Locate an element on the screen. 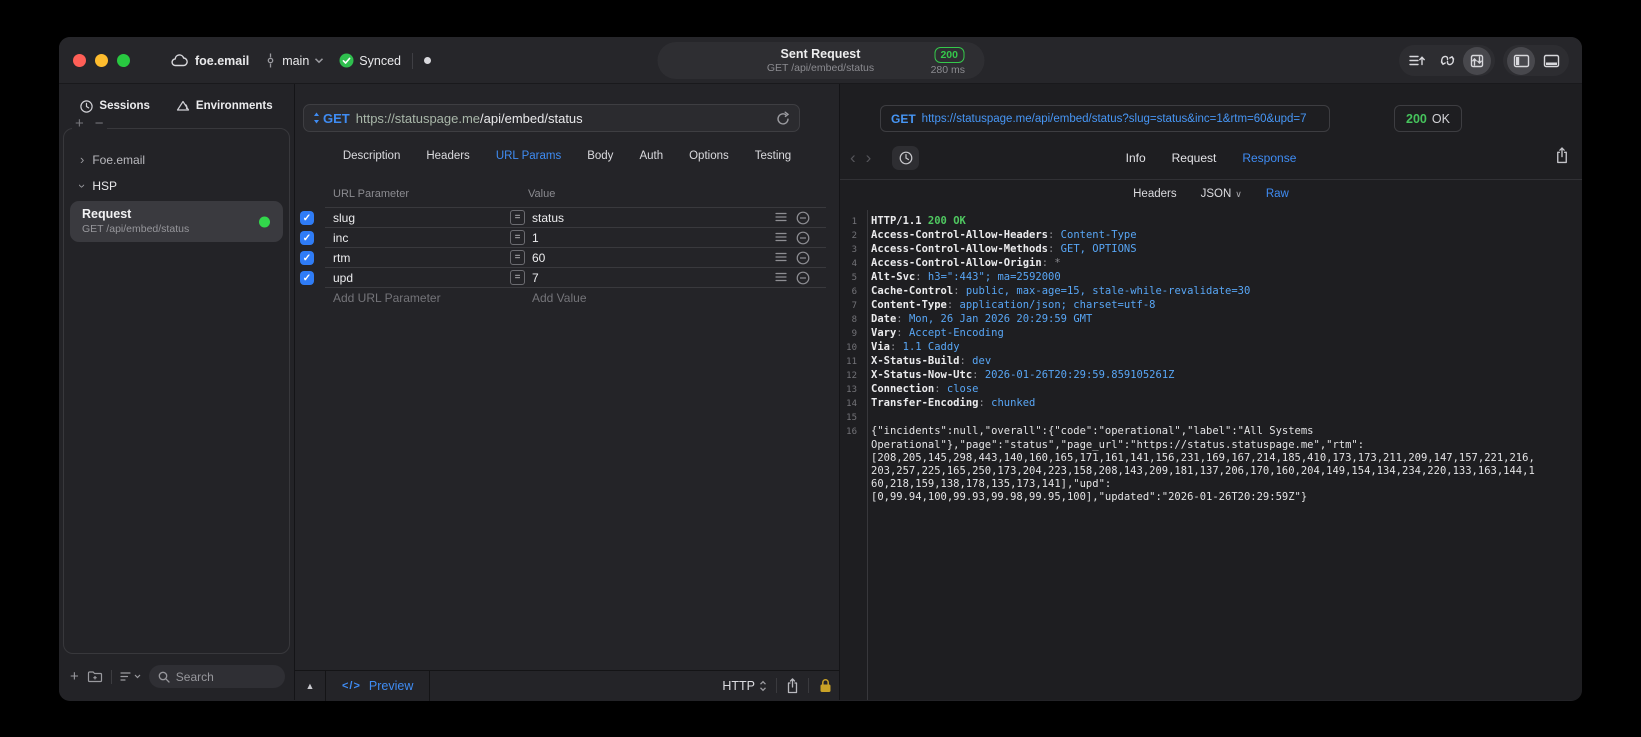 The height and width of the screenshot is (737, 1641). footer-separator is located at coordinates (808, 685).